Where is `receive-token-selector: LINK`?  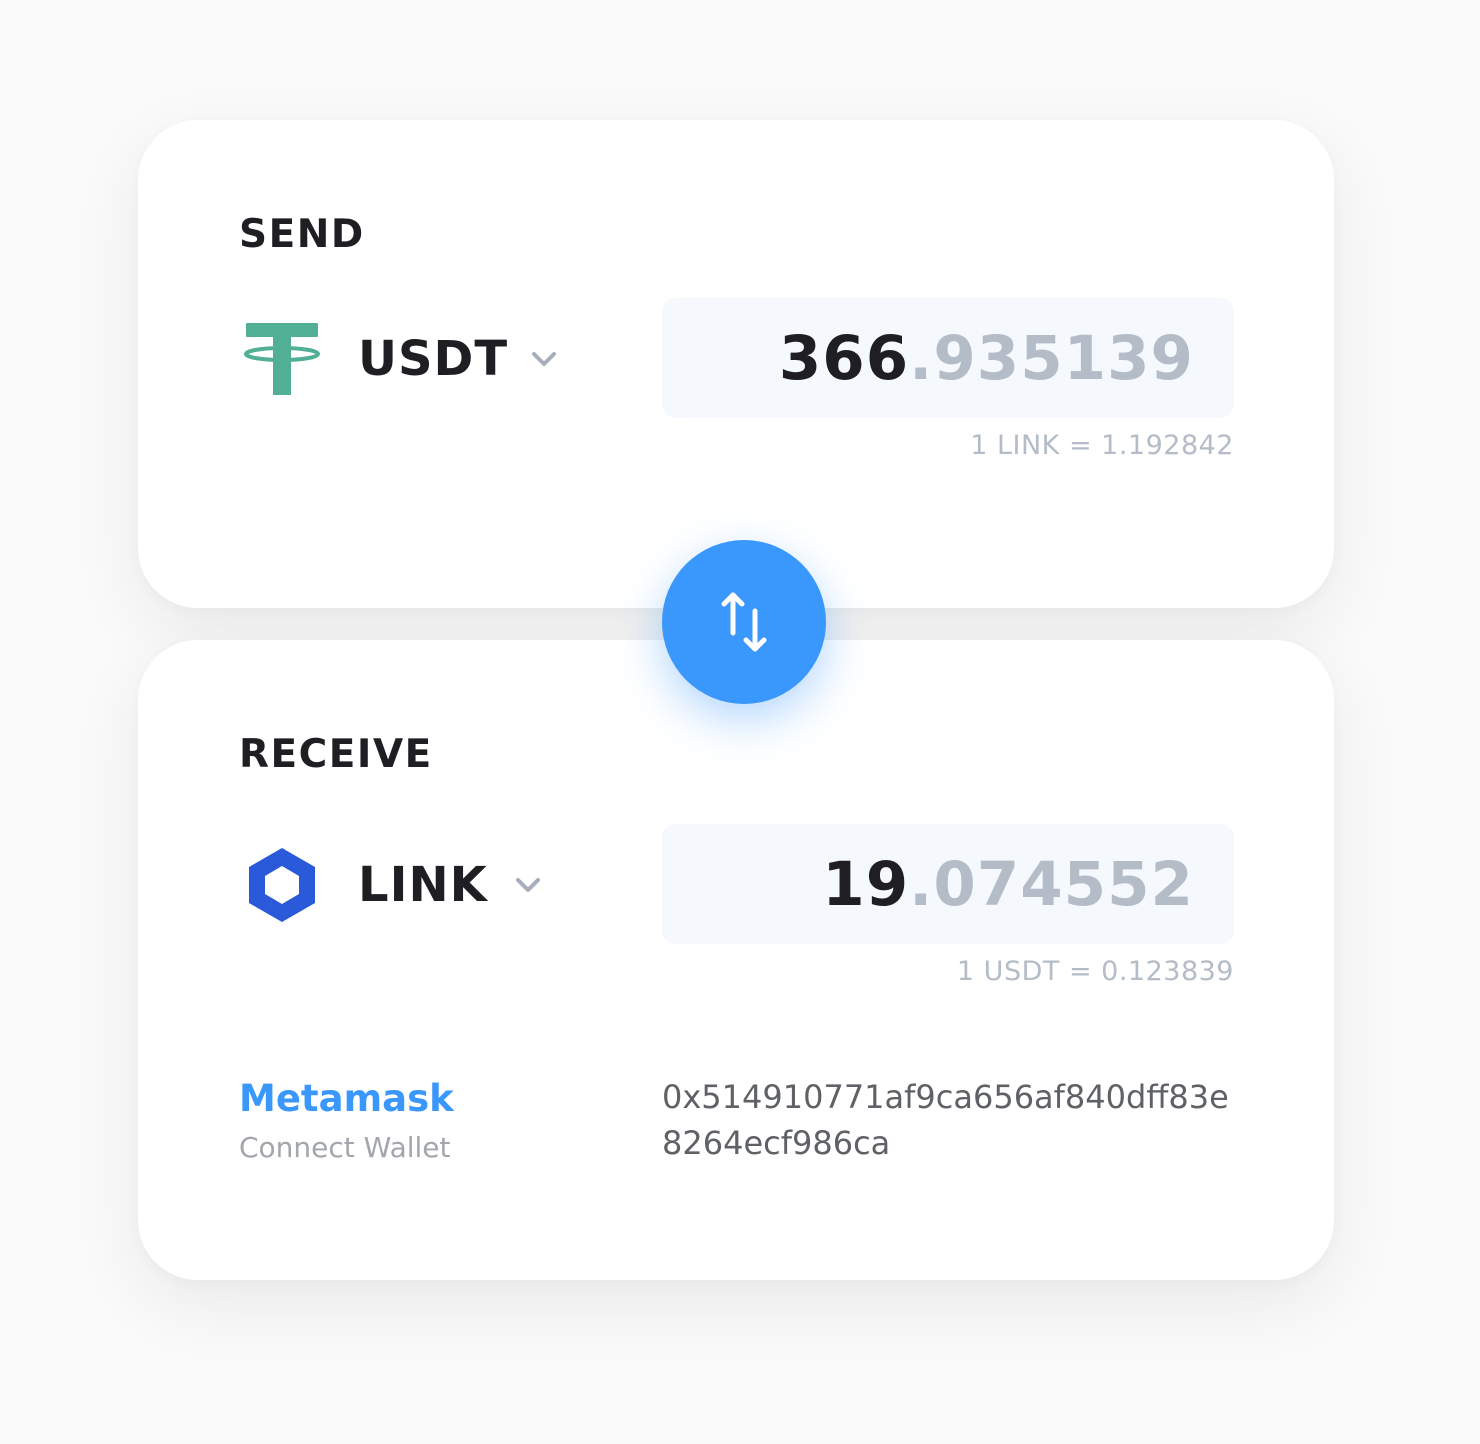
receive-token-selector: LINK is located at coordinates (392, 885).